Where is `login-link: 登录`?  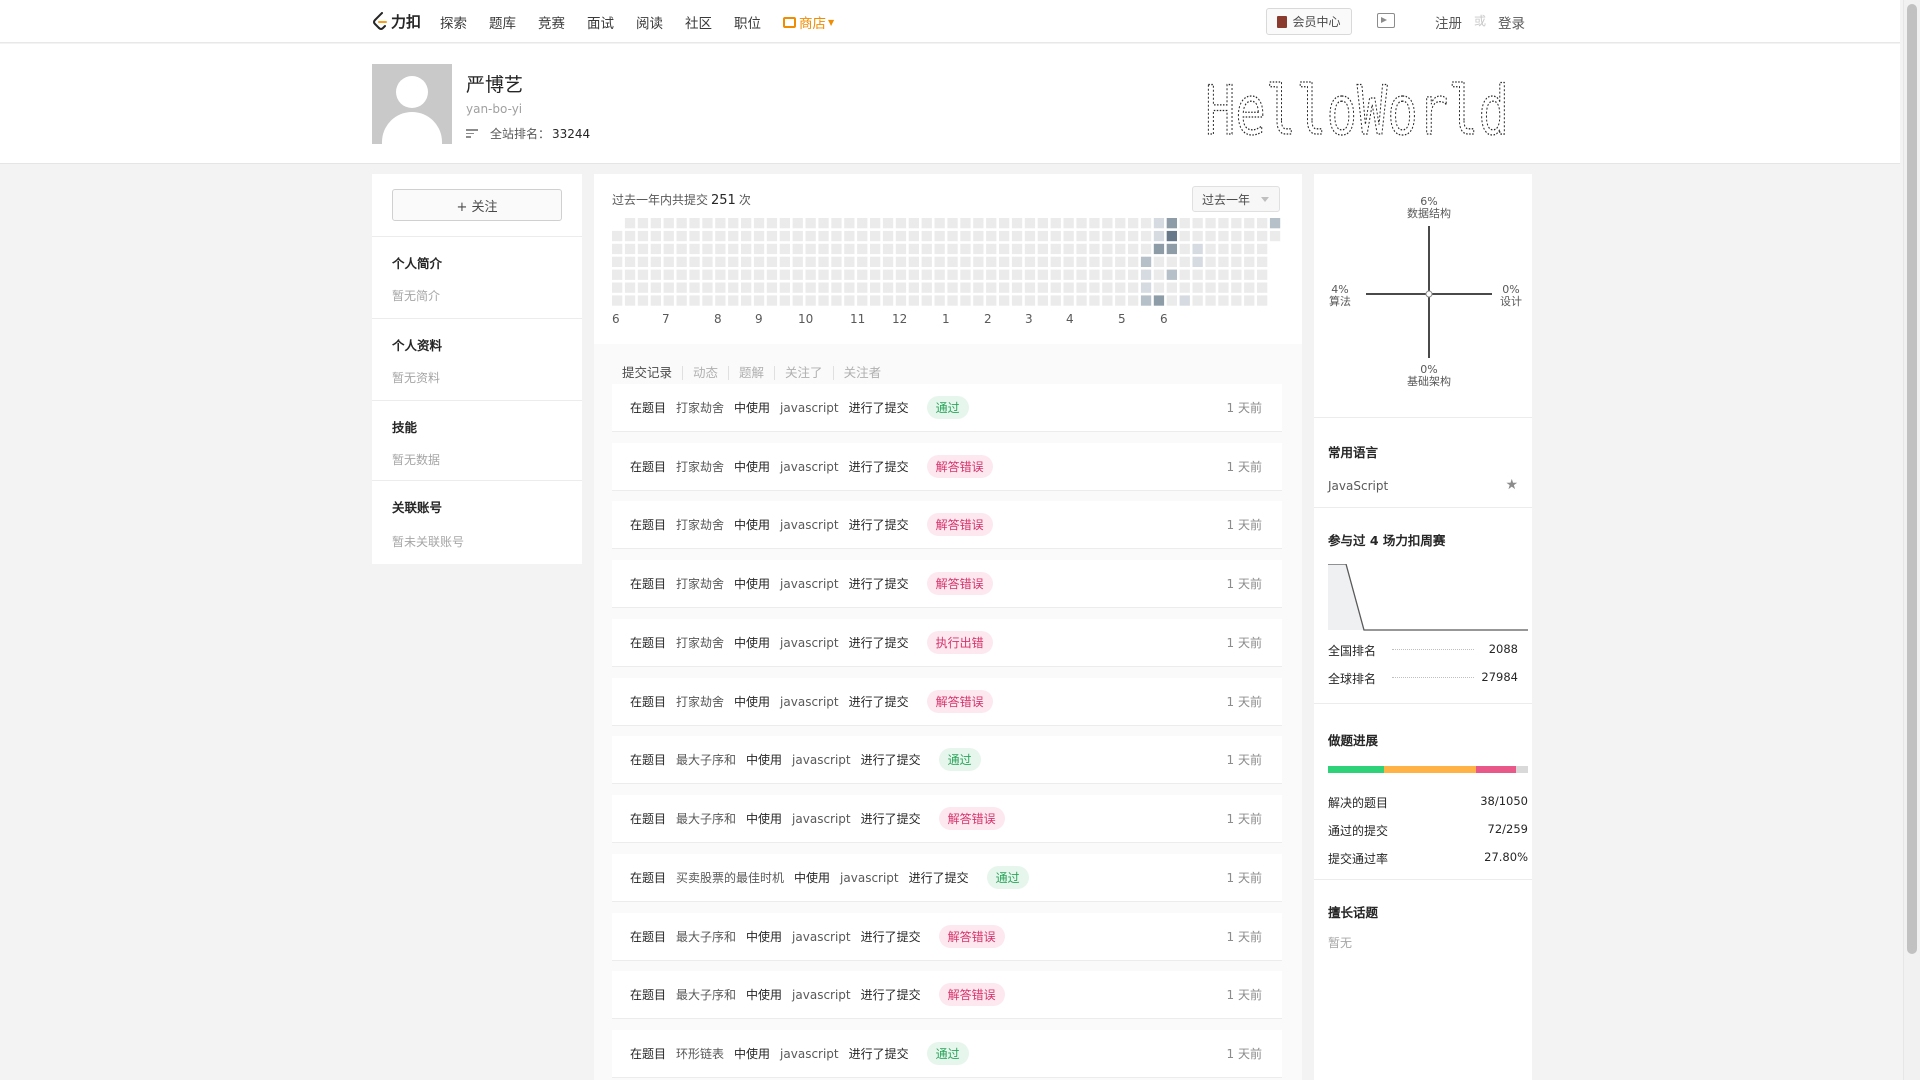 login-link: 登录 is located at coordinates (1511, 22).